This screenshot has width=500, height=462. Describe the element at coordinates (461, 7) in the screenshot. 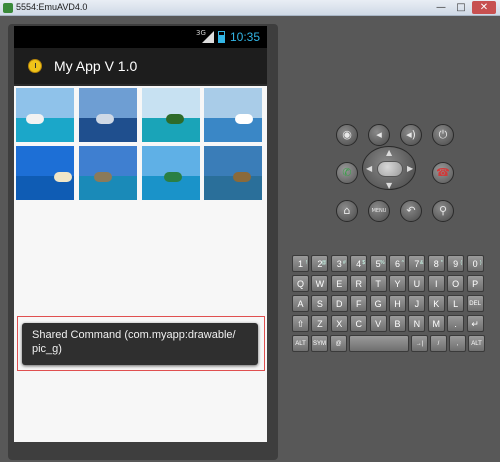

I see `maximize-button: □` at that location.